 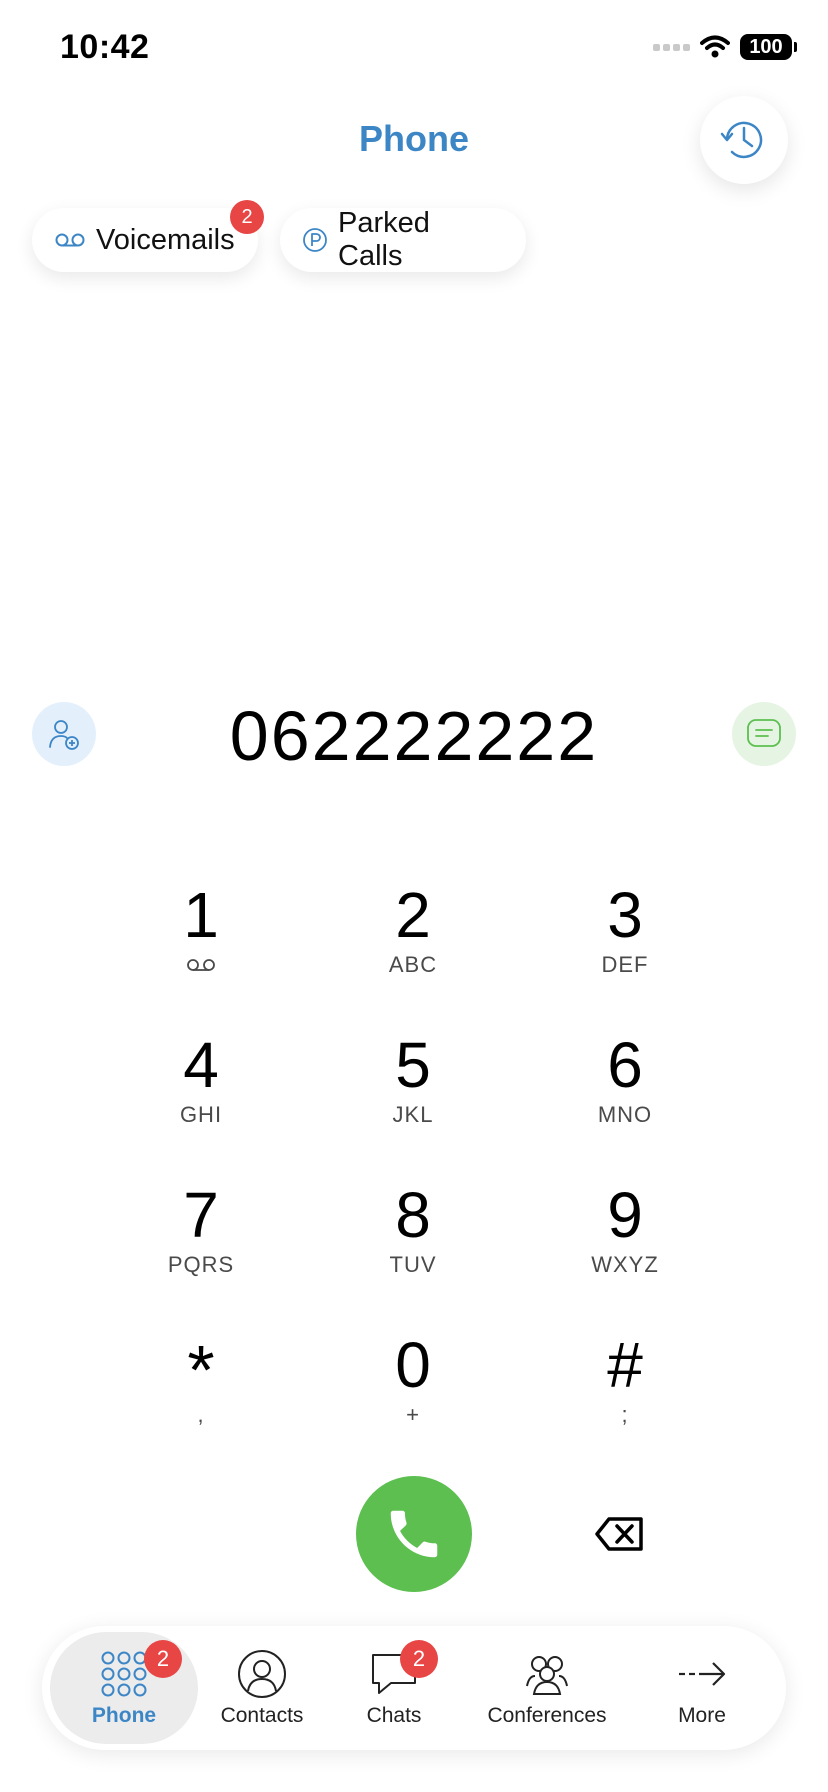 I want to click on key-voicemail-icon, so click(x=201, y=965).